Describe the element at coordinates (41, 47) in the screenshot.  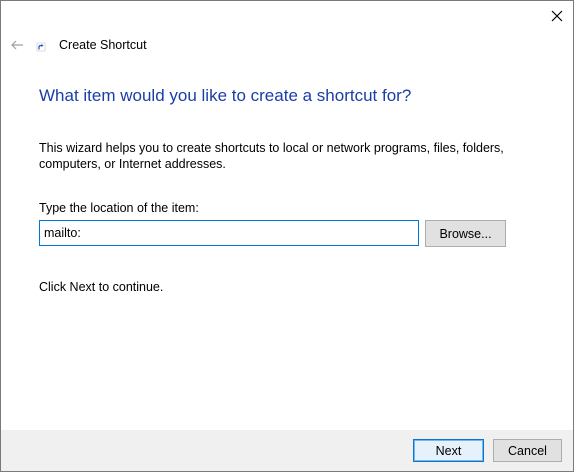
I see `shortcut-icon` at that location.